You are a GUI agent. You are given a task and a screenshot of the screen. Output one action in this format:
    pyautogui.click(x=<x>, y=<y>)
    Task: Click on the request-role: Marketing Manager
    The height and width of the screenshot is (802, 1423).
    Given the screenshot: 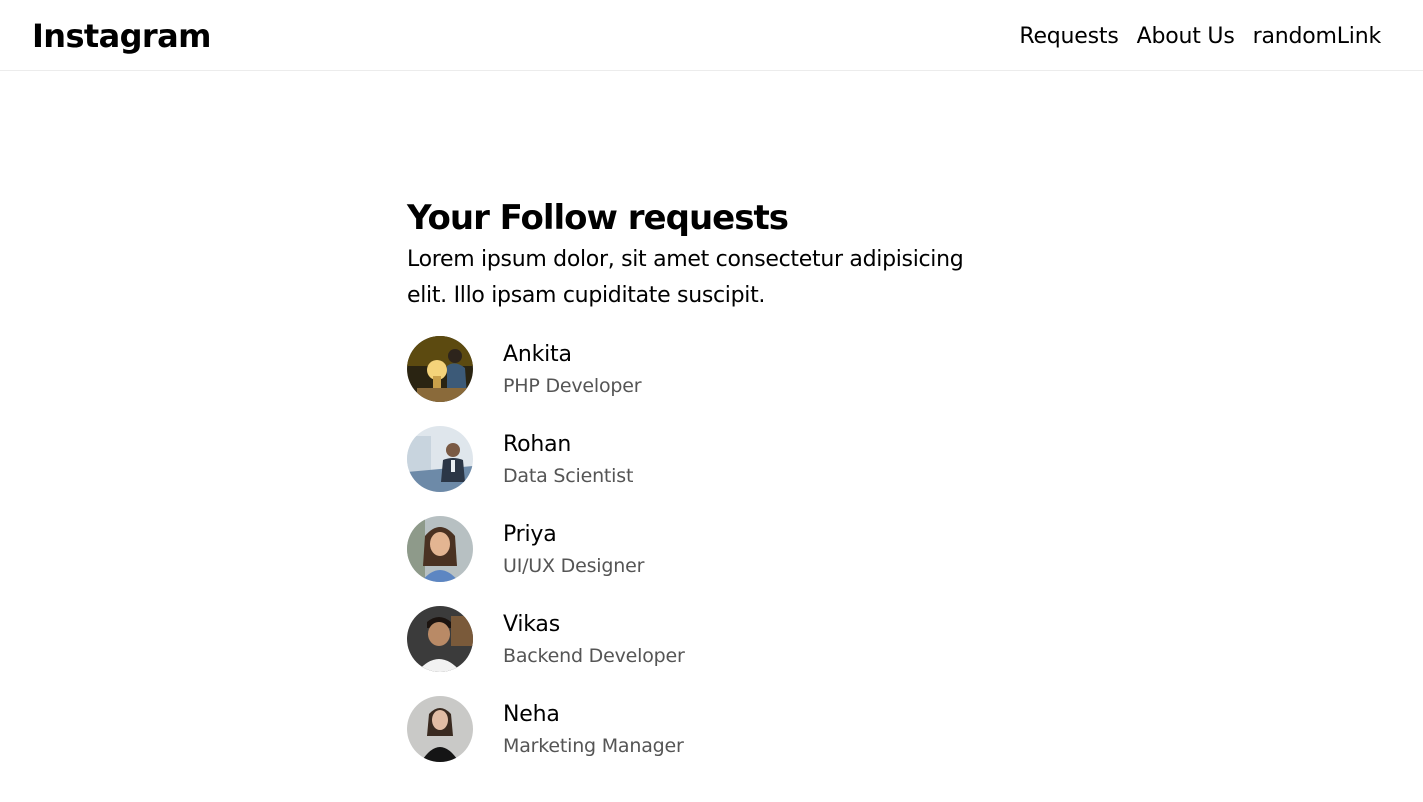 What is the action you would take?
    pyautogui.click(x=593, y=746)
    